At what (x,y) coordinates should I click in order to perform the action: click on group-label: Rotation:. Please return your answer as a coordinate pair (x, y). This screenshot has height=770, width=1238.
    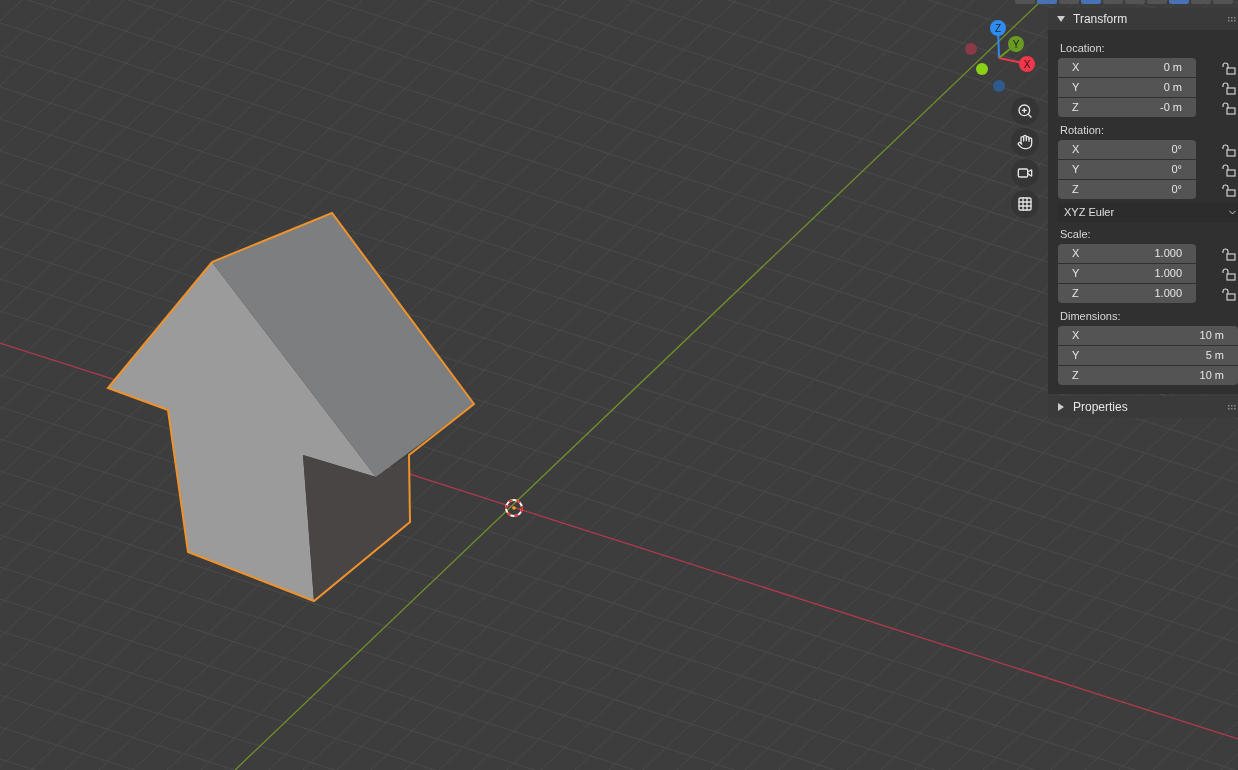
    Looking at the image, I should click on (1082, 130).